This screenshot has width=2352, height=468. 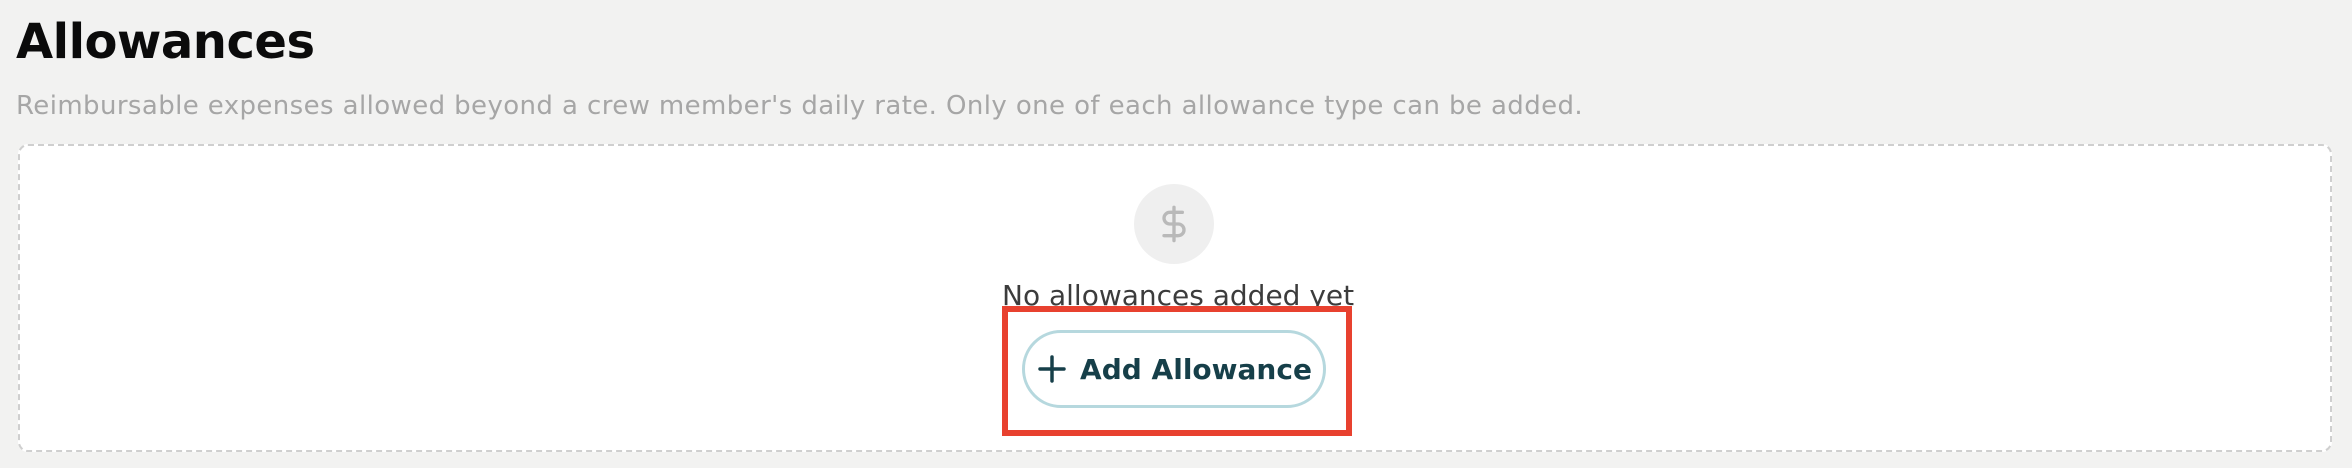 I want to click on add-allowance-label: Add Allowance, so click(x=1196, y=369).